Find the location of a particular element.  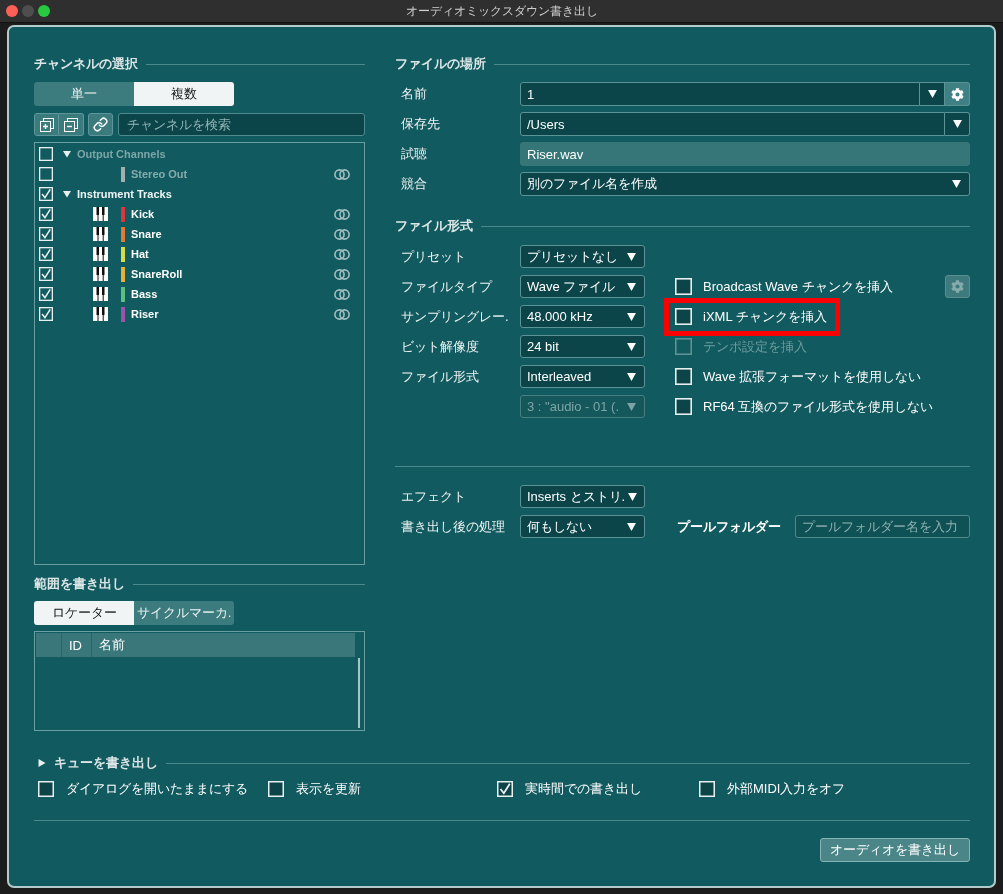

option-label: テンポ設定を挿入 is located at coordinates (755, 346).